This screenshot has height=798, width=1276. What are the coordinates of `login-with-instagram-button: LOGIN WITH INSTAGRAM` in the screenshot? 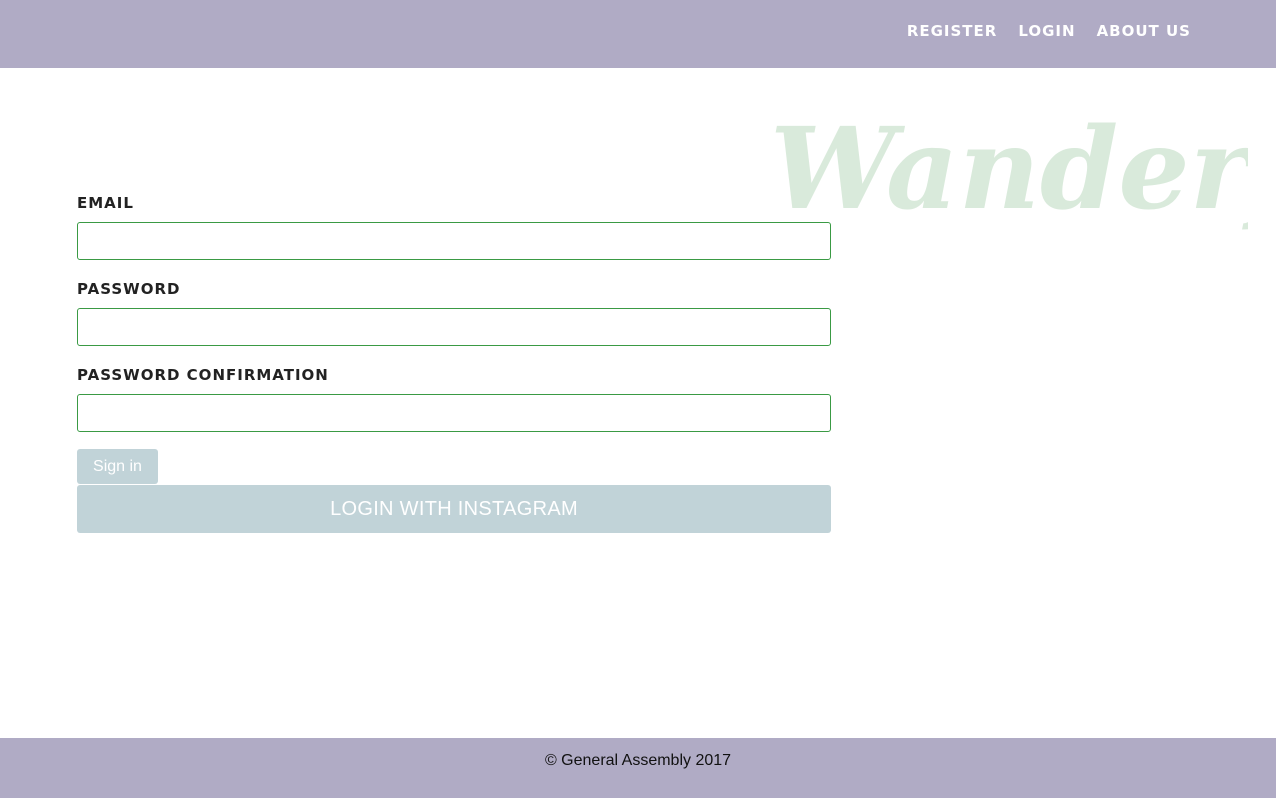 It's located at (454, 509).